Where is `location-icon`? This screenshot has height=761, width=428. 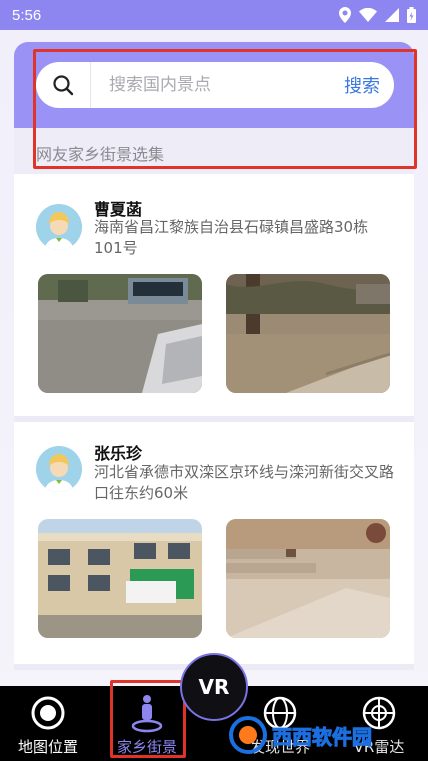 location-icon is located at coordinates (345, 15).